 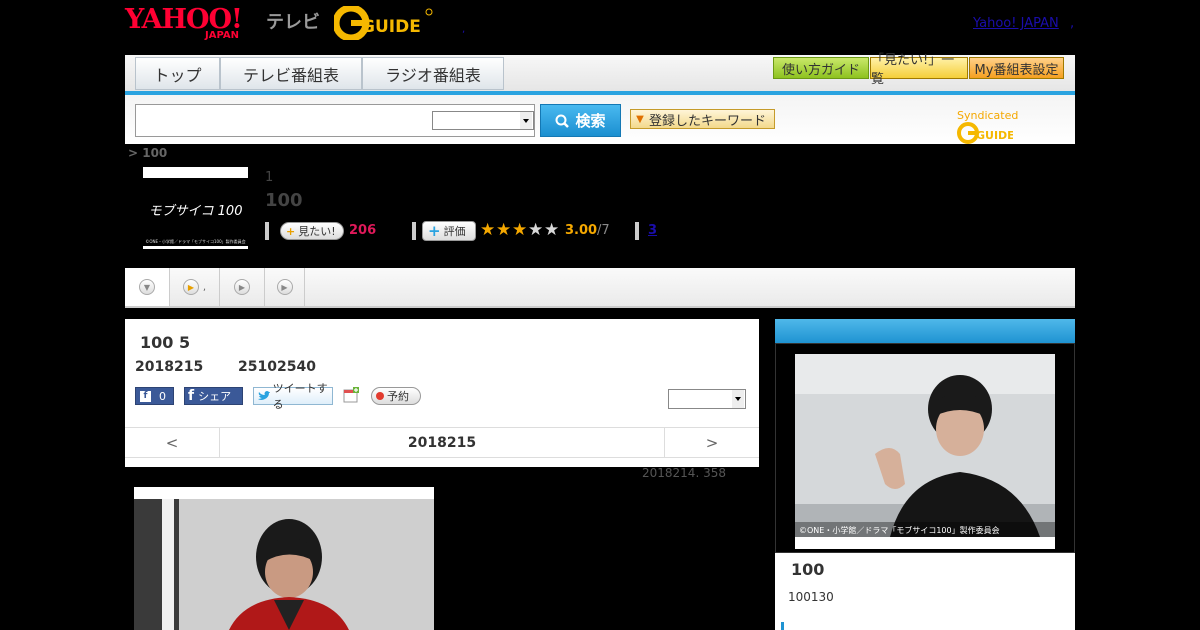 What do you see at coordinates (433, 73) in the screenshot?
I see `nav-tab-radio-guide: ラジオ番組表` at bounding box center [433, 73].